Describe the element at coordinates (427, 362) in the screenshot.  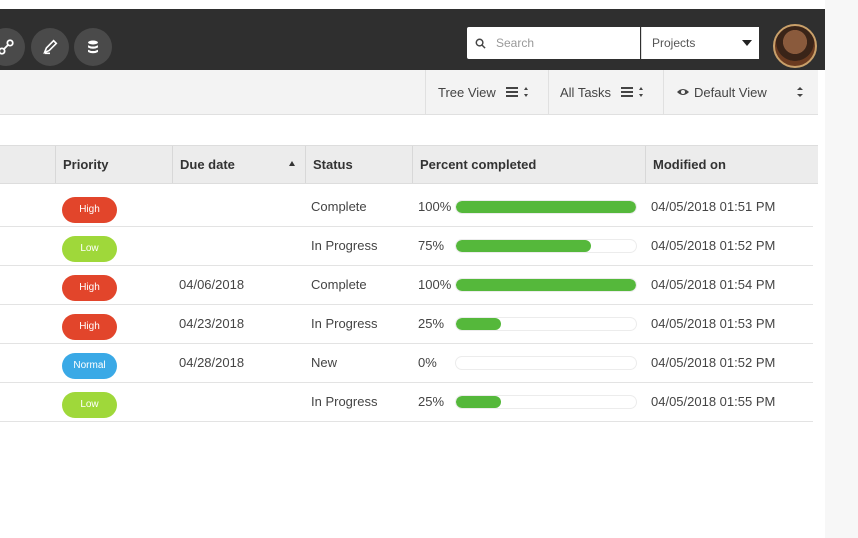
I see `percent-label: 0%` at that location.